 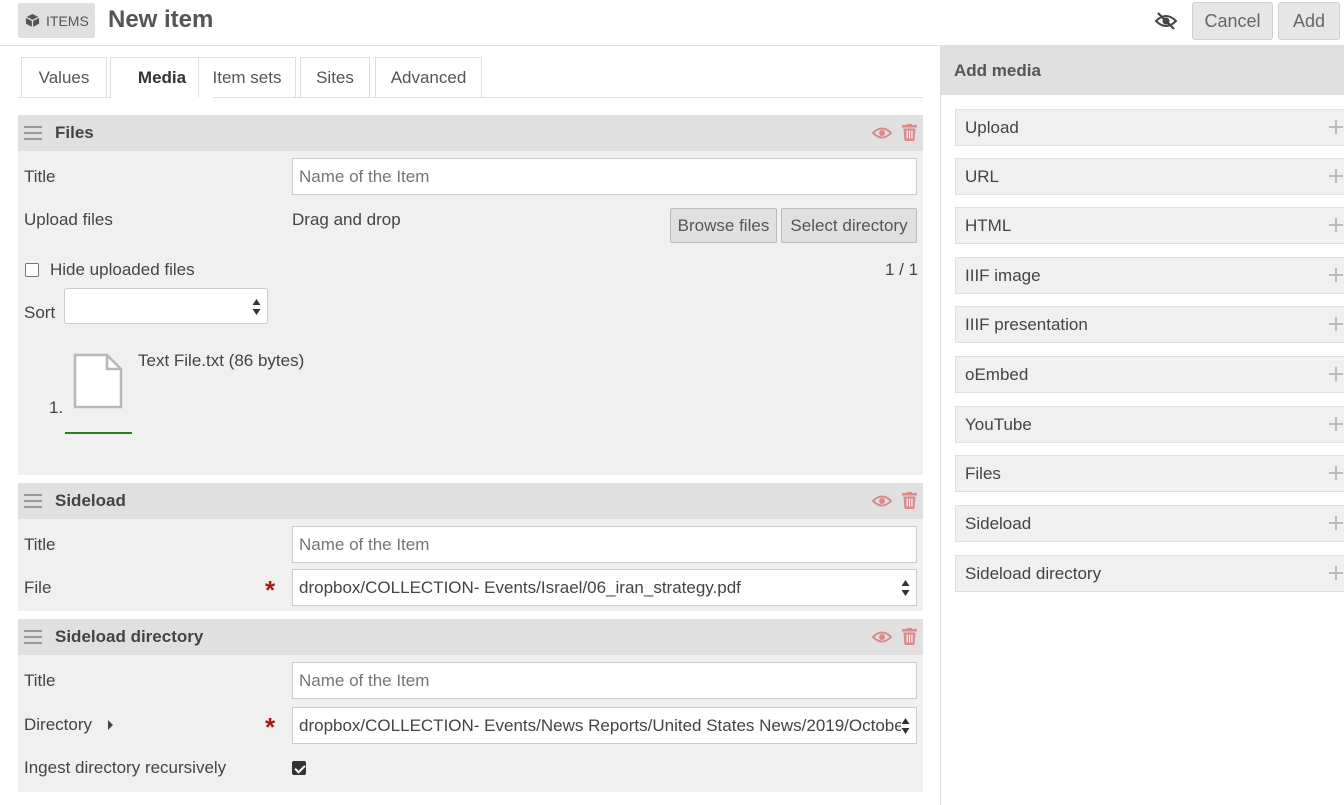 What do you see at coordinates (129, 636) in the screenshot?
I see `section-title: Sideload directory` at bounding box center [129, 636].